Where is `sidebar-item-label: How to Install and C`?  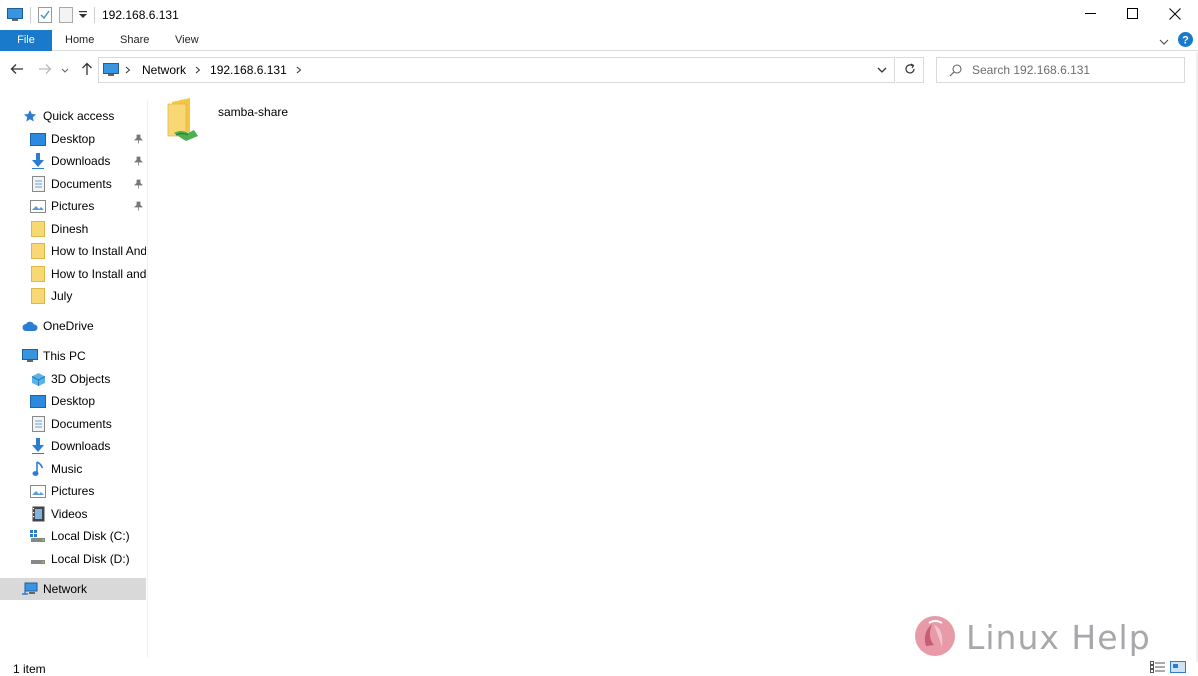 sidebar-item-label: How to Install and C is located at coordinates (98, 274).